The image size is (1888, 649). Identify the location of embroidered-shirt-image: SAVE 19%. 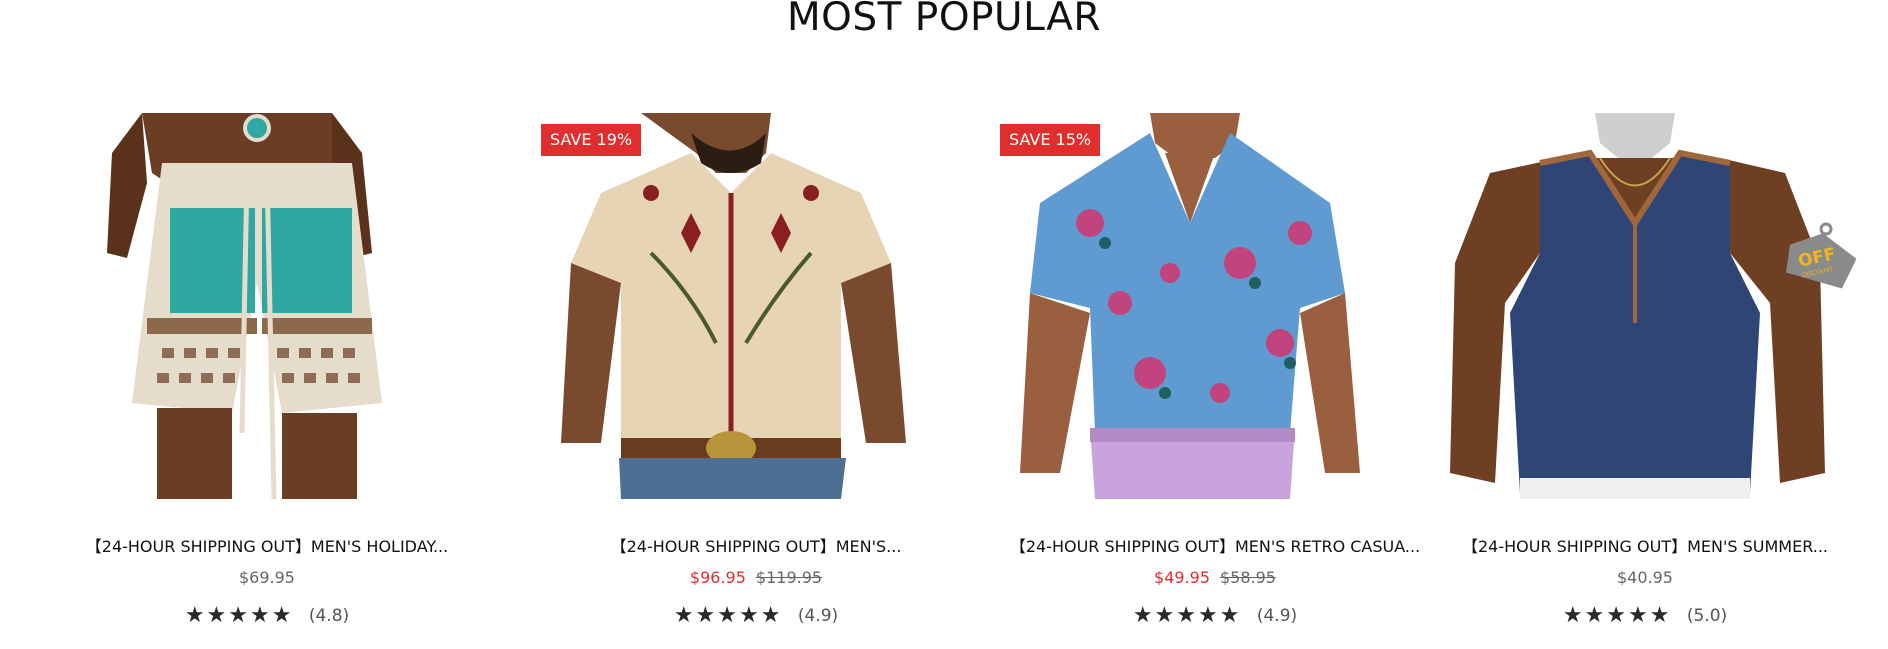
(756, 306).